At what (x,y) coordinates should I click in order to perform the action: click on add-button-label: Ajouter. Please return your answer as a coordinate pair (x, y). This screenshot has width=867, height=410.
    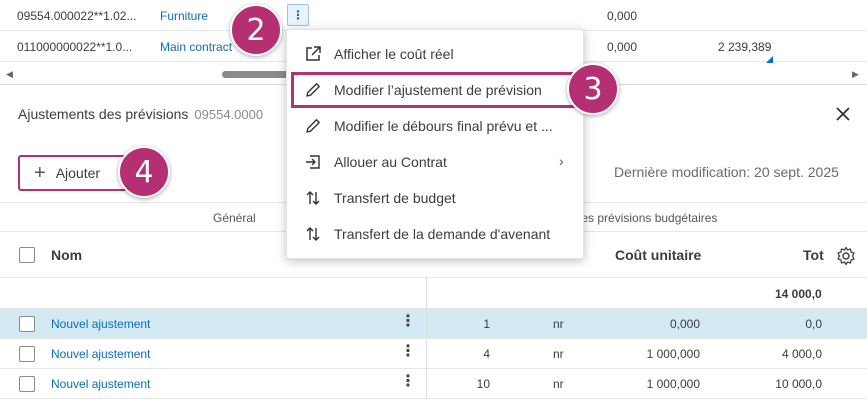
    Looking at the image, I should click on (78, 173).